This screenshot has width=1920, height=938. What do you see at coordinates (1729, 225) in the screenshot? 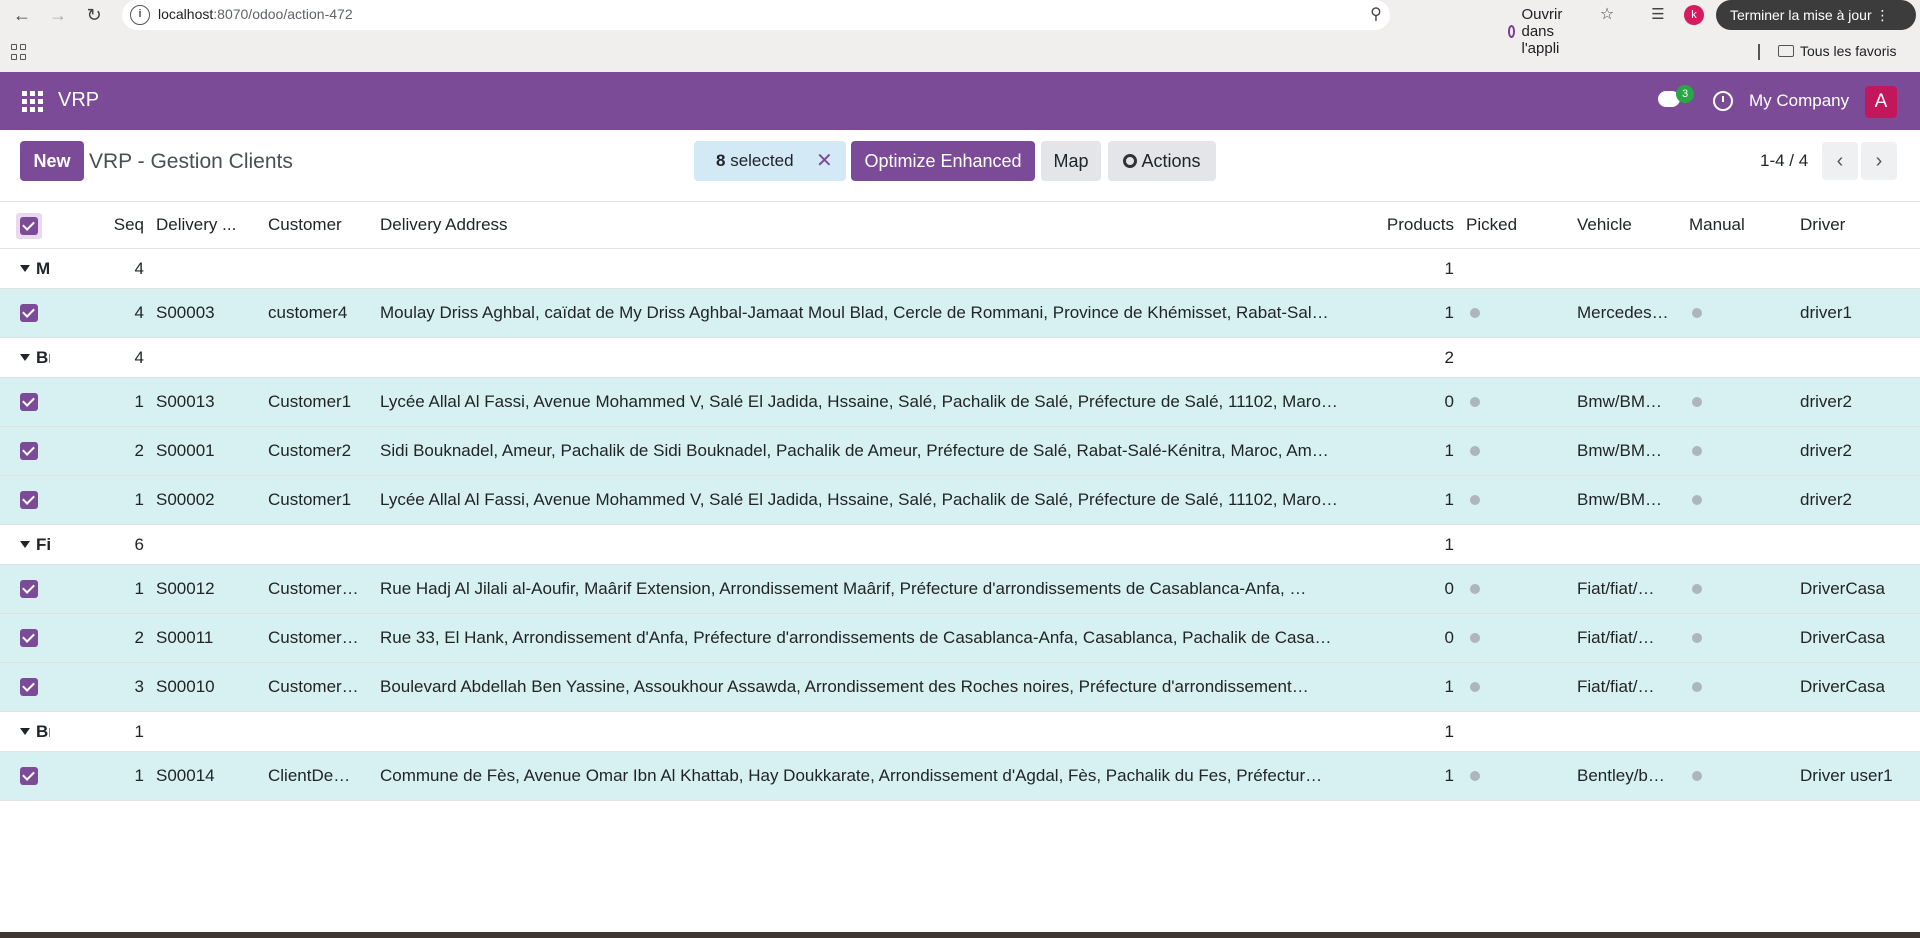
I see `column-header-manual: Manual` at bounding box center [1729, 225].